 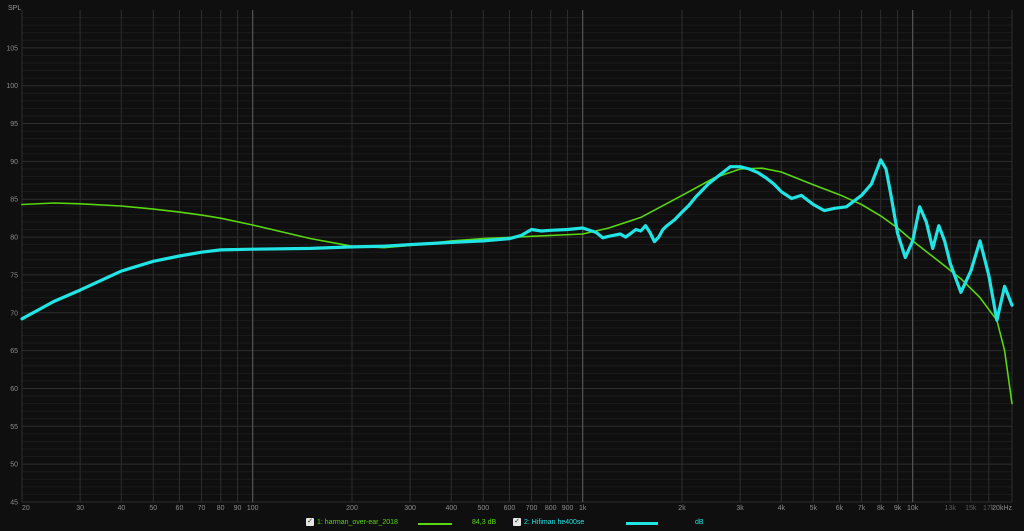 What do you see at coordinates (484, 522) in the screenshot?
I see `series-1-level: 84,3 dB` at bounding box center [484, 522].